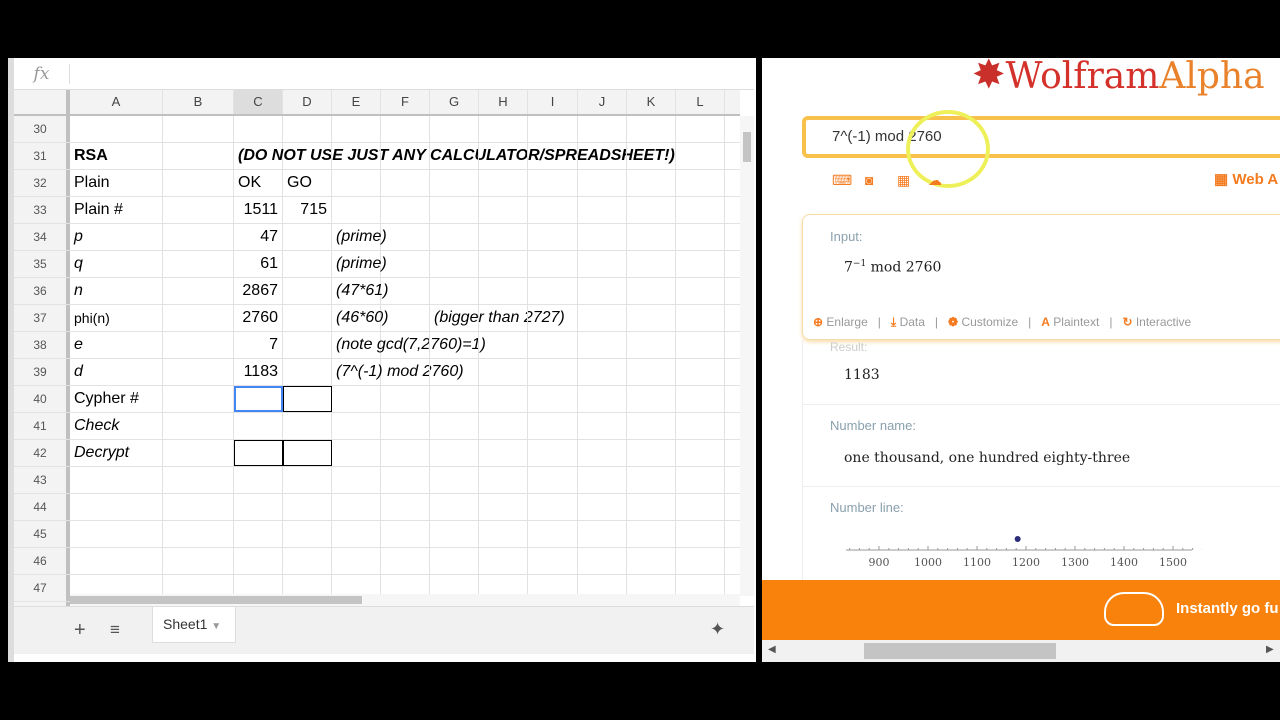  Describe the element at coordinates (116, 129) in the screenshot. I see `cell-A30` at that location.